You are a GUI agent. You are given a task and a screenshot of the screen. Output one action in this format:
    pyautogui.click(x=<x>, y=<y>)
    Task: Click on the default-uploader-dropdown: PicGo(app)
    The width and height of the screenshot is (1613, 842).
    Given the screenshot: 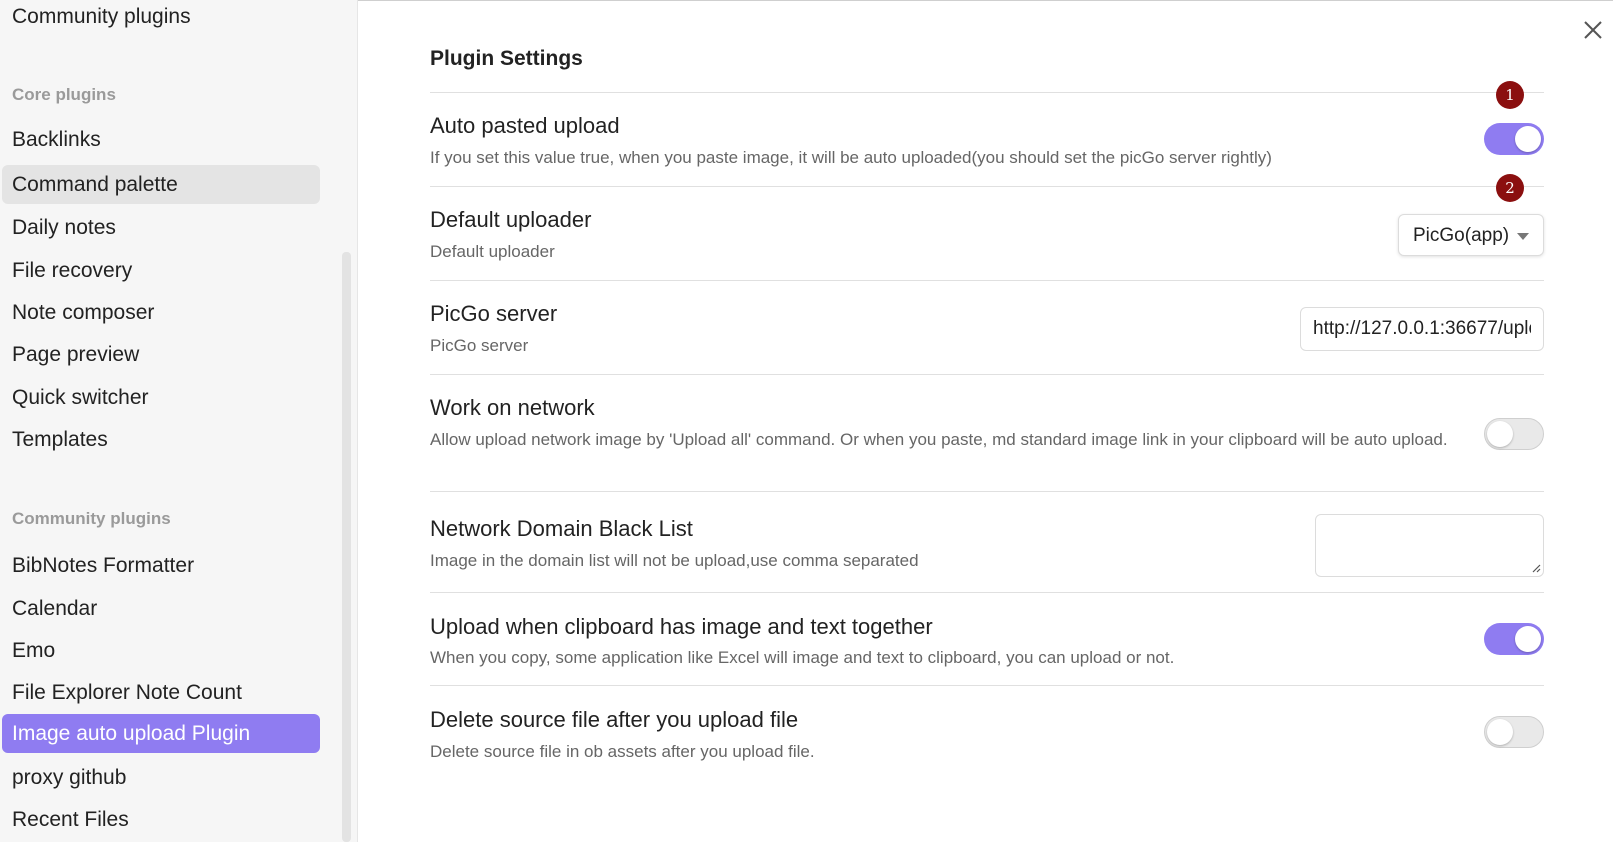 What is the action you would take?
    pyautogui.click(x=1471, y=235)
    